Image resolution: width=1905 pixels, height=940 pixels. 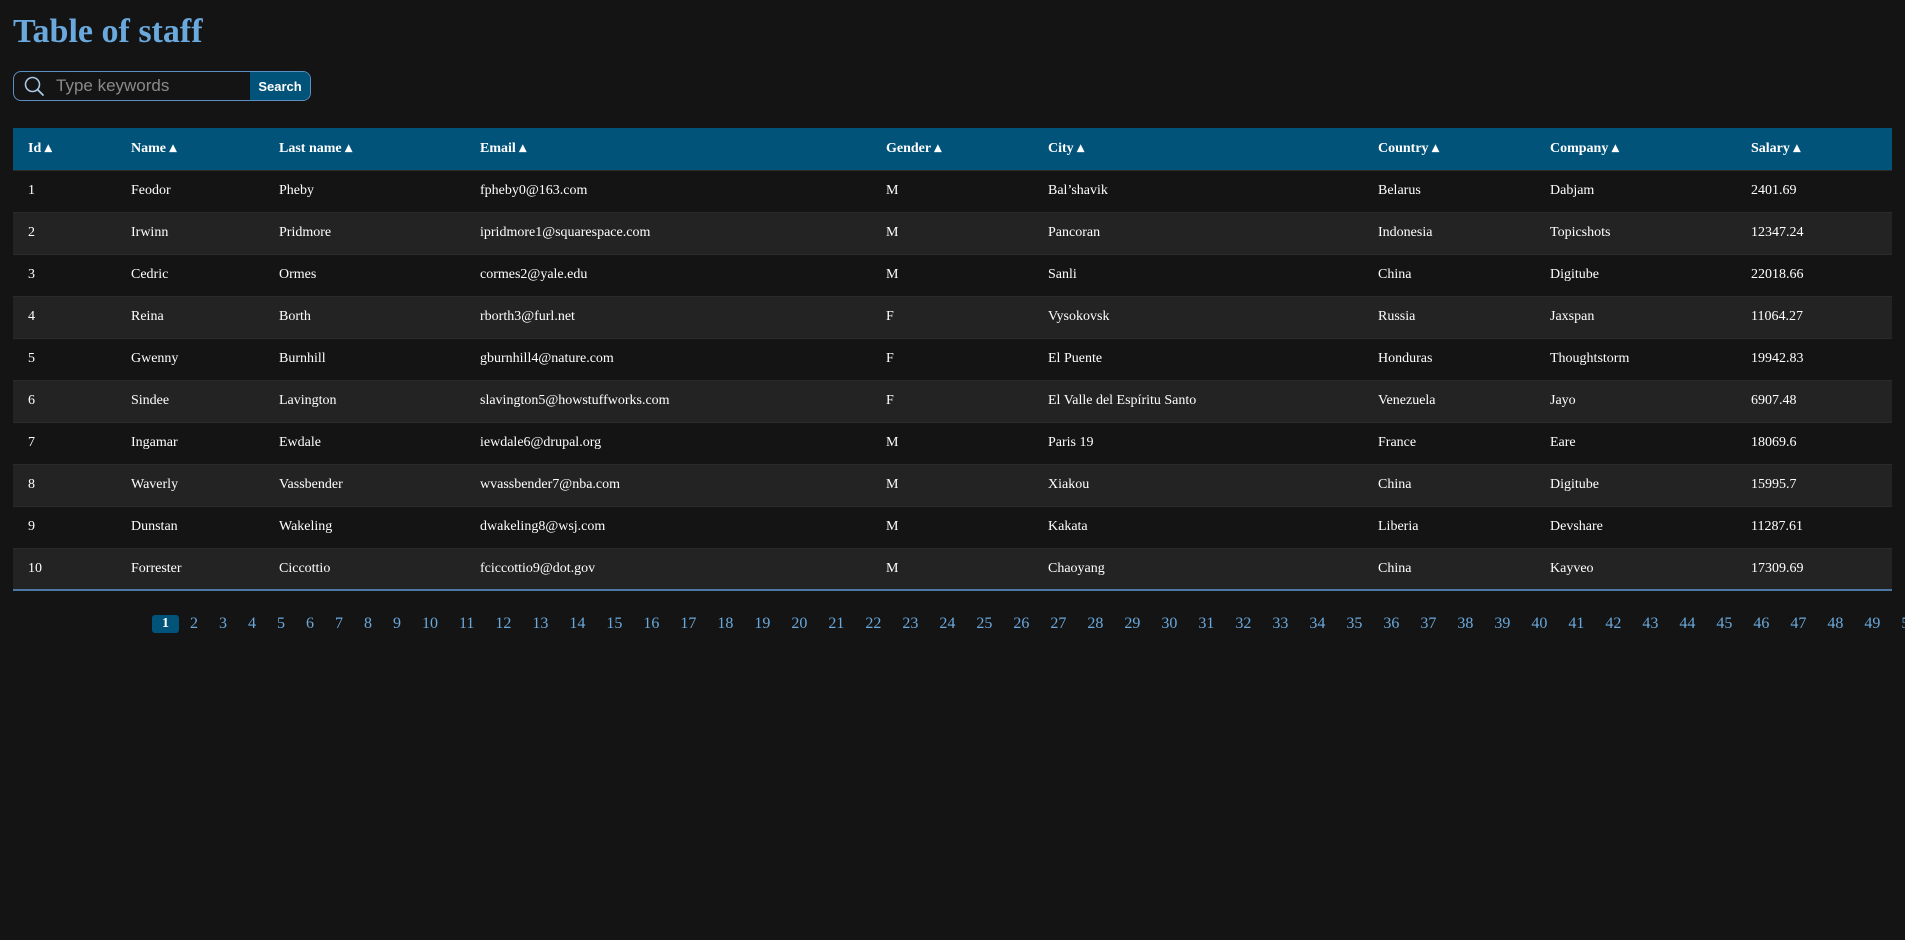 What do you see at coordinates (1206, 624) in the screenshot?
I see `page-link-31: 31` at bounding box center [1206, 624].